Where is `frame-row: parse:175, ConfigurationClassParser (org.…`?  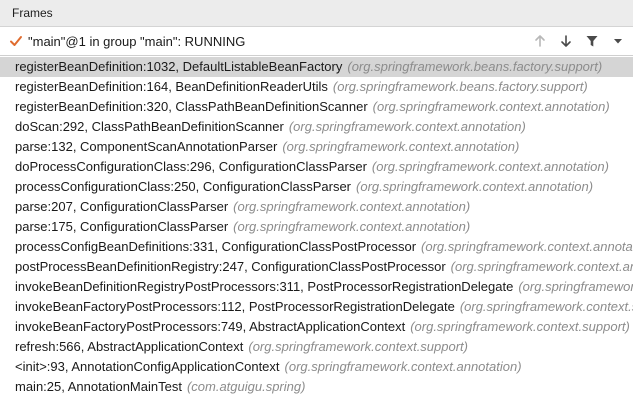 frame-row: parse:175, ConfigurationClassParser (org.… is located at coordinates (316, 227).